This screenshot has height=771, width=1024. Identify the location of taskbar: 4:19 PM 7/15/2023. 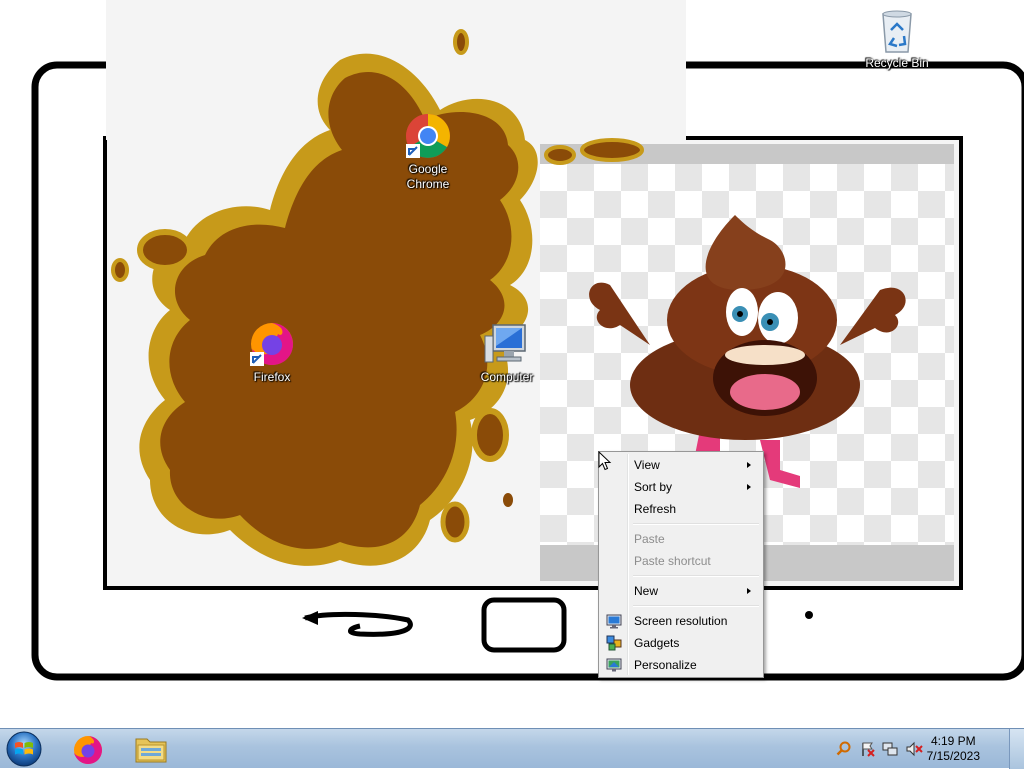
(512, 748).